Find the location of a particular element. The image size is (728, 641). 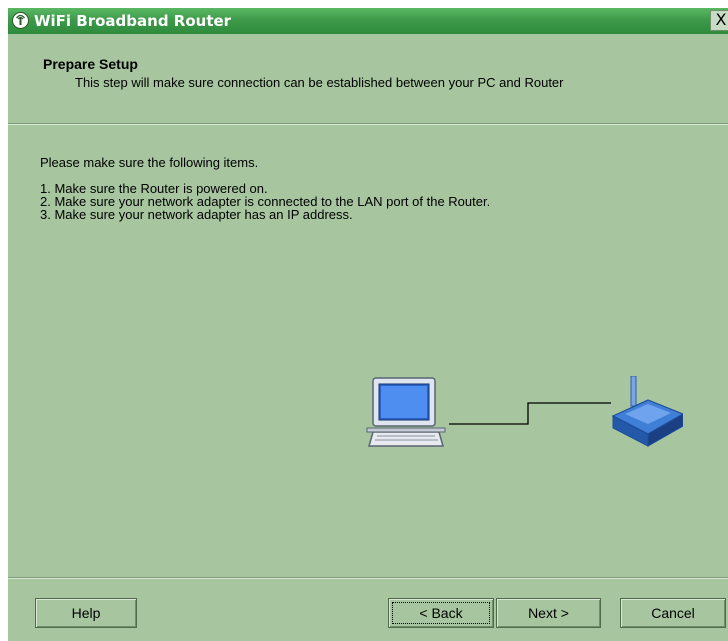

computer-icon is located at coordinates (406, 412).